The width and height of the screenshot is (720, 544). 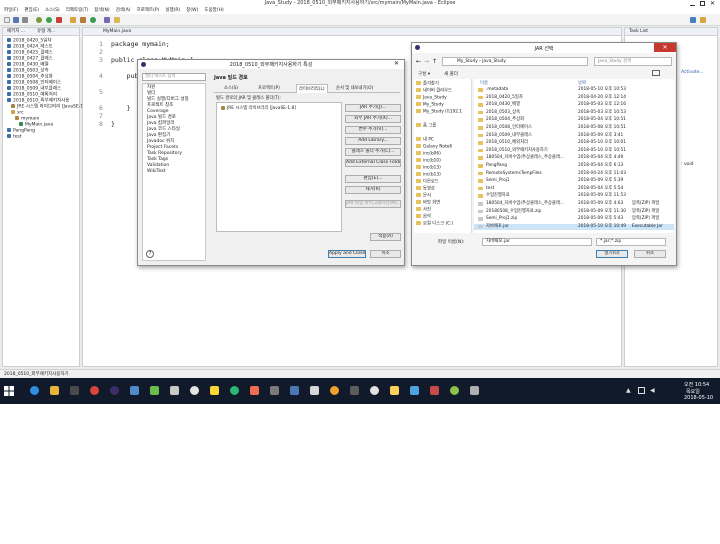 What do you see at coordinates (73, 20) in the screenshot?
I see `new-java-project-icon` at bounding box center [73, 20].